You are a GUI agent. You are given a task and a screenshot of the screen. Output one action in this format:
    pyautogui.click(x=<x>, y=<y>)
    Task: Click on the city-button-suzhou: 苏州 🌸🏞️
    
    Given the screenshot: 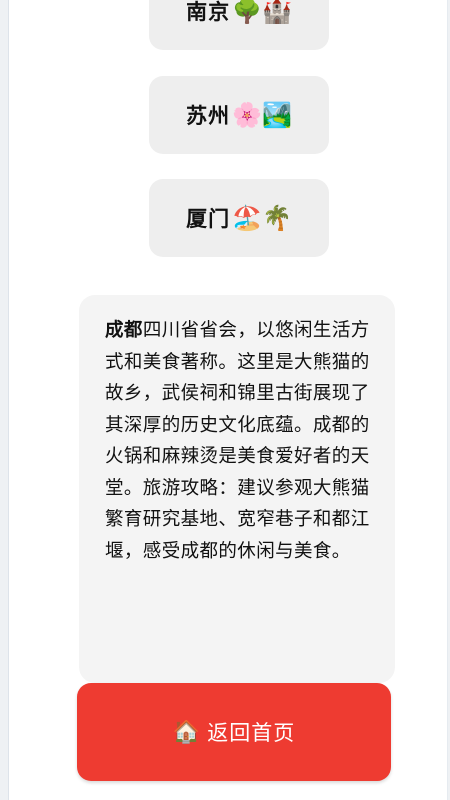 What is the action you would take?
    pyautogui.click(x=239, y=115)
    